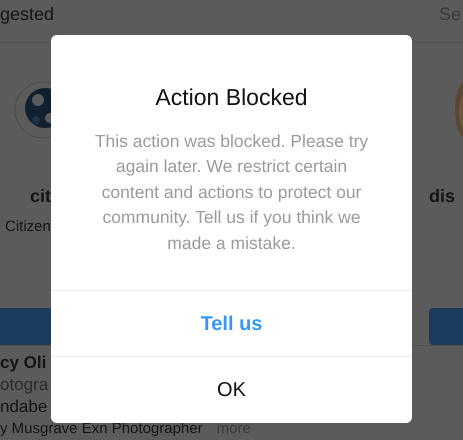 The width and height of the screenshot is (463, 440). Describe the element at coordinates (27, 14) in the screenshot. I see `section-title: gested` at that location.